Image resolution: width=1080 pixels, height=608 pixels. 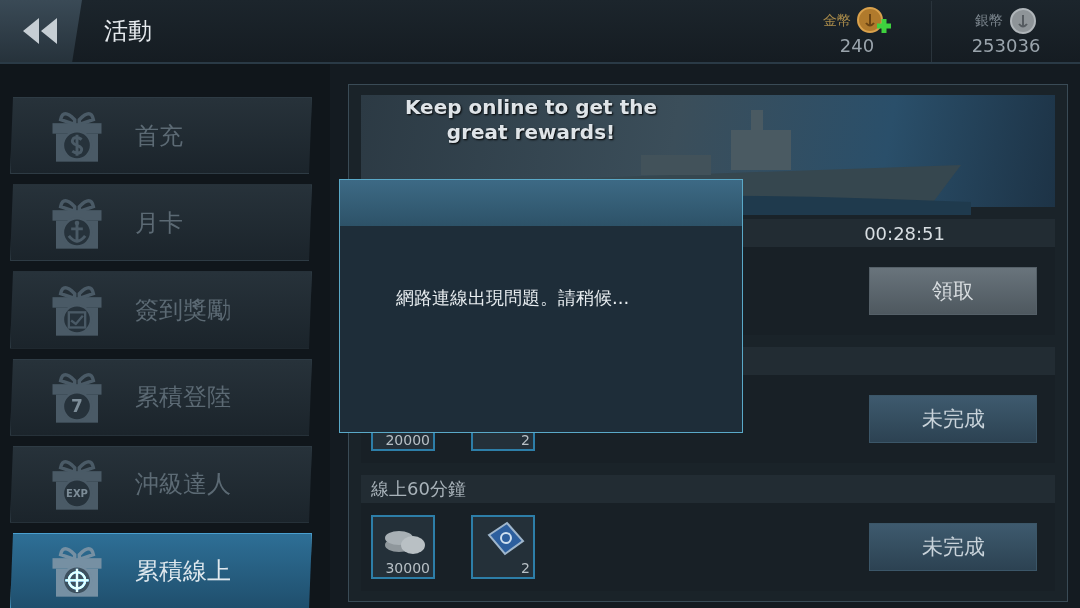 What do you see at coordinates (904, 233) in the screenshot?
I see `countdown-timer: 00:28:51` at bounding box center [904, 233].